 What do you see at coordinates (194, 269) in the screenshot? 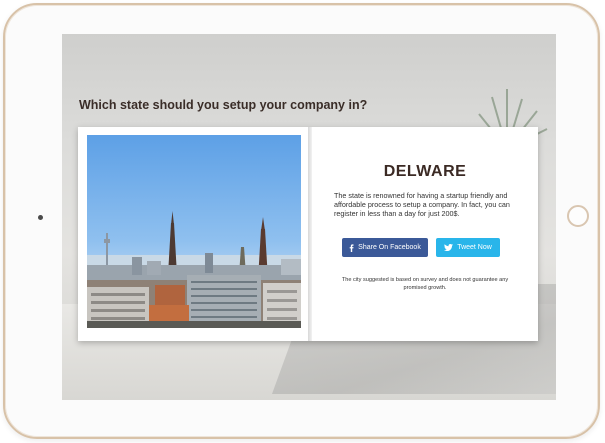
I see `skyline-illustration` at bounding box center [194, 269].